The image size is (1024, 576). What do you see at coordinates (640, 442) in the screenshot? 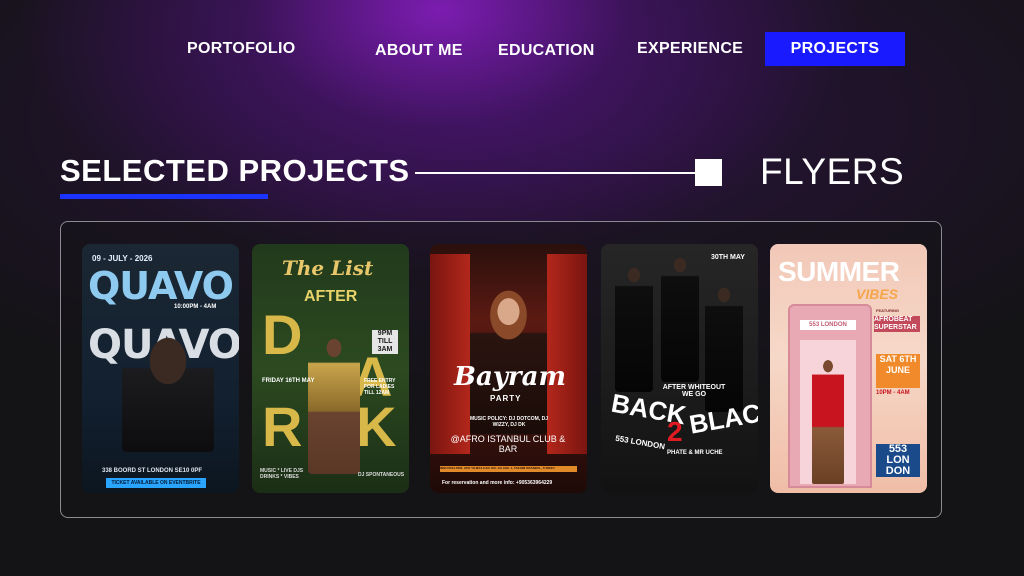
I see `flyer-venue: 553 LONDON` at bounding box center [640, 442].